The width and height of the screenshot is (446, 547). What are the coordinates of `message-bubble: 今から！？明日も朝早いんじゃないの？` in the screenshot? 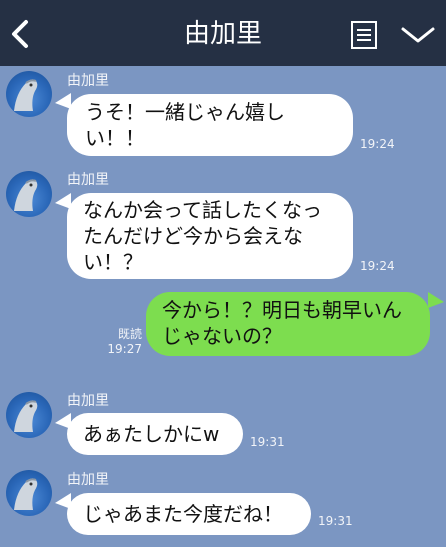 It's located at (288, 324).